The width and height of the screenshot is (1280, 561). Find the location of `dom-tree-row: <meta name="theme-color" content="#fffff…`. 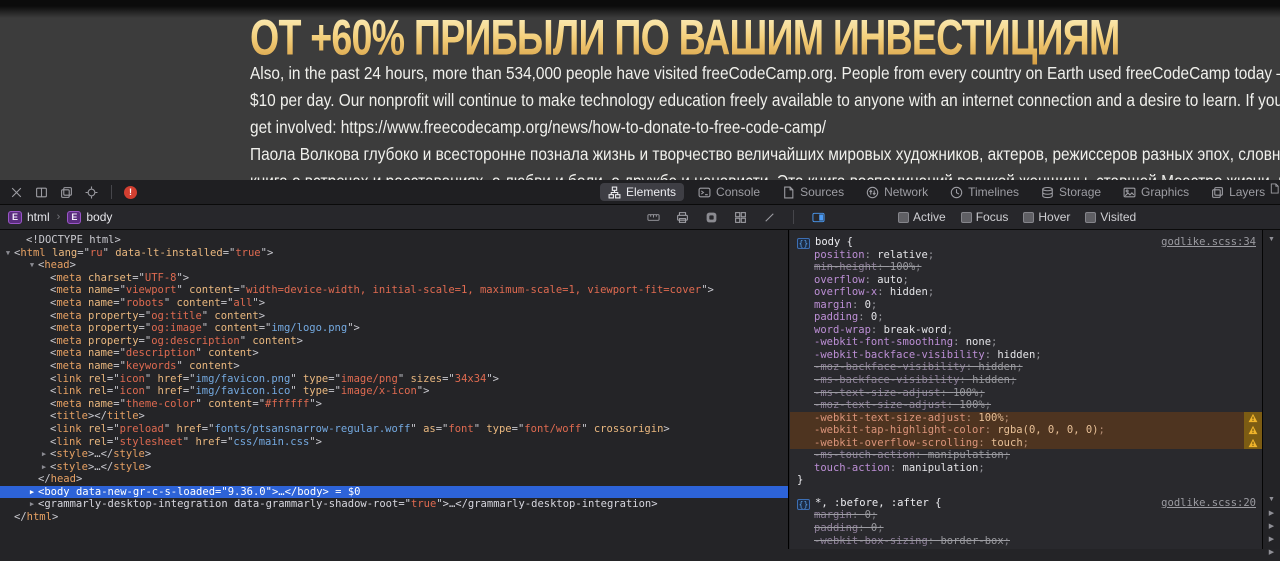

dom-tree-row: <meta name="theme-color" content="#fffff… is located at coordinates (394, 404).